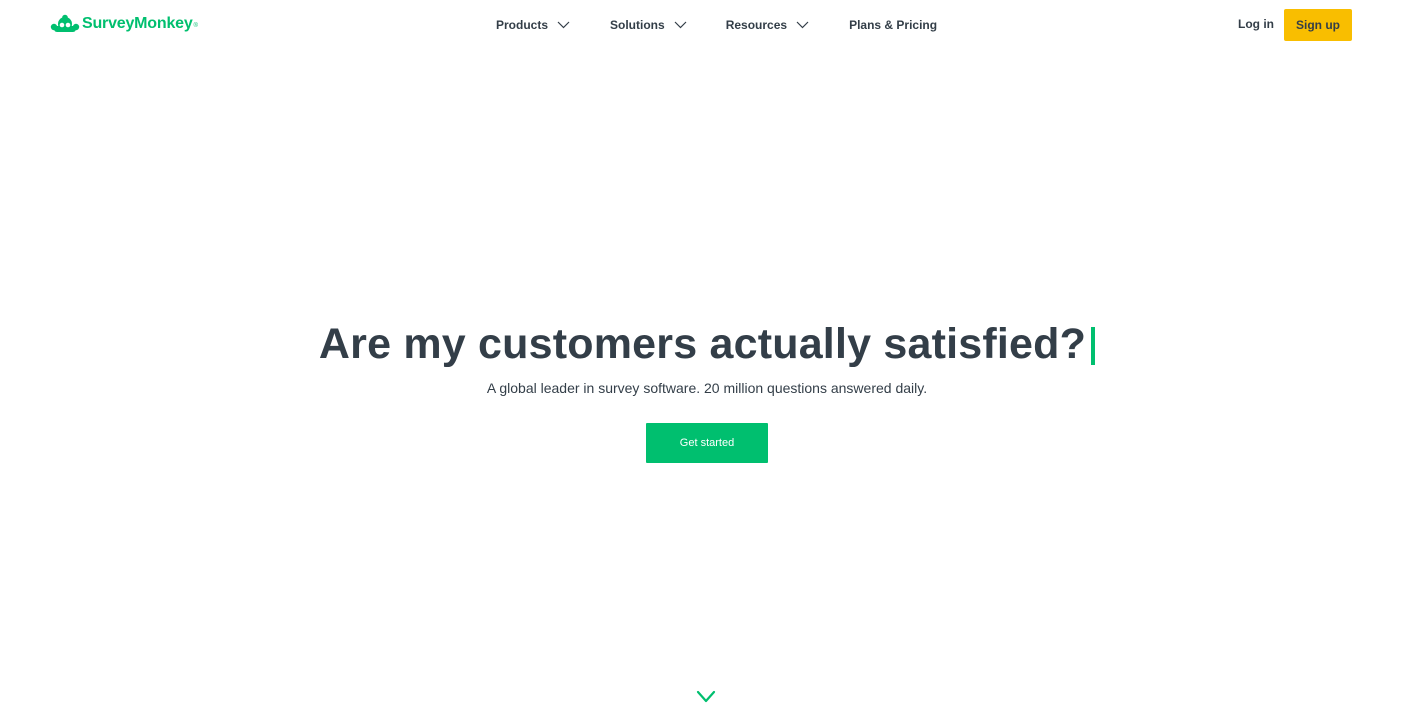 The height and width of the screenshot is (722, 1414). Describe the element at coordinates (1318, 25) in the screenshot. I see `signup-button: Sign up` at that location.